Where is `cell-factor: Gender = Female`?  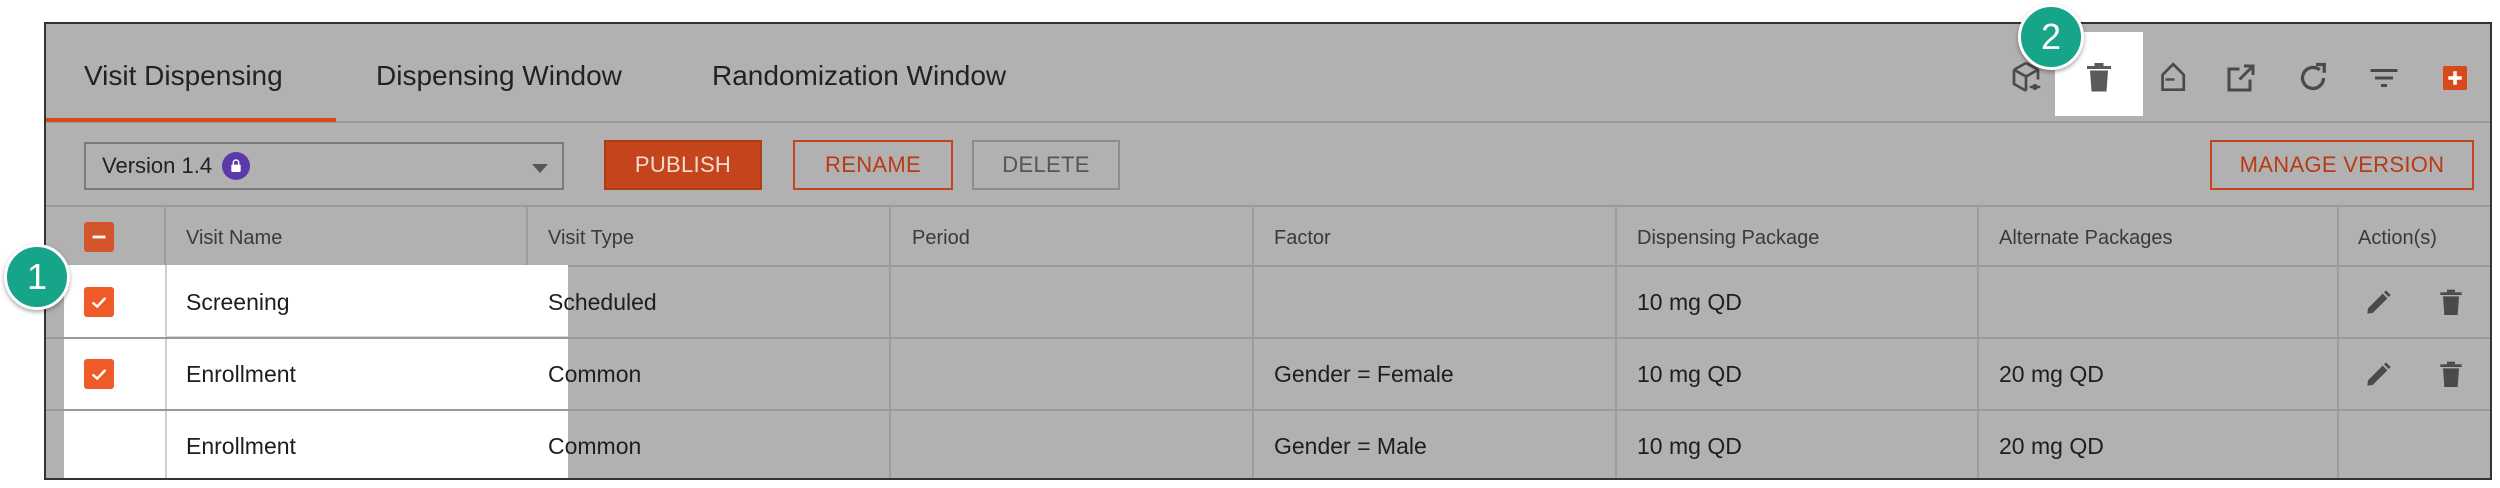 cell-factor: Gender = Female is located at coordinates (1364, 374).